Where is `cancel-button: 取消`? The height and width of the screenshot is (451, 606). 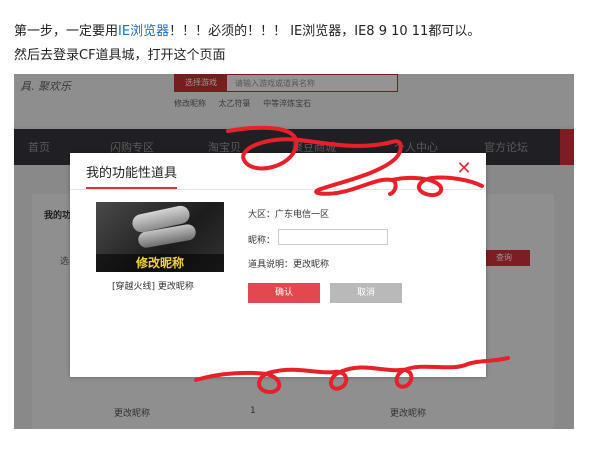
cancel-button: 取消 is located at coordinates (366, 293).